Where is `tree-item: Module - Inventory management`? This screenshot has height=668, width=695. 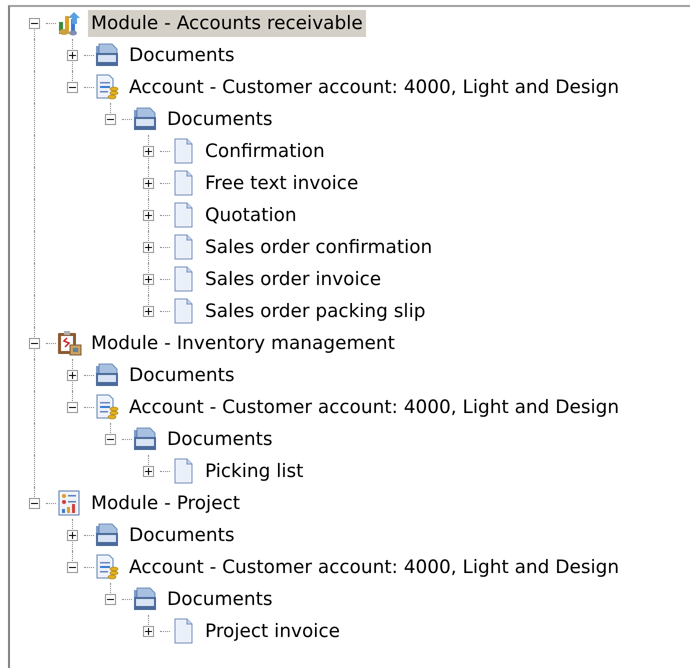
tree-item: Module - Inventory management is located at coordinates (243, 343).